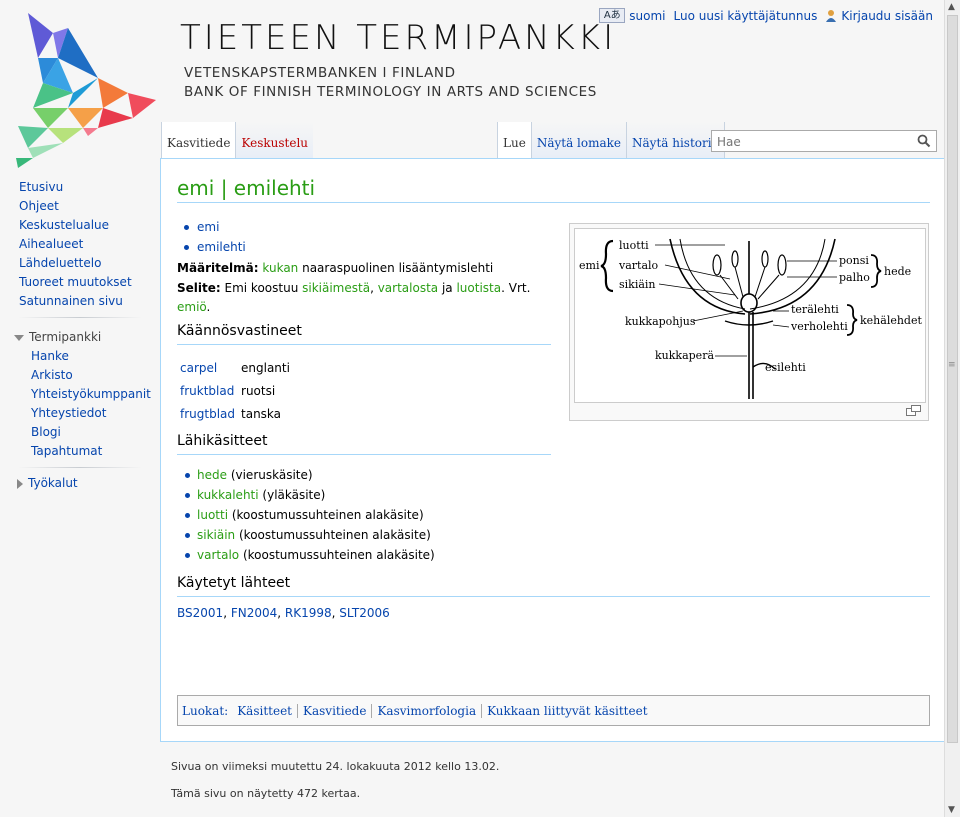  I want to click on luotista-link: luotista, so click(478, 288).